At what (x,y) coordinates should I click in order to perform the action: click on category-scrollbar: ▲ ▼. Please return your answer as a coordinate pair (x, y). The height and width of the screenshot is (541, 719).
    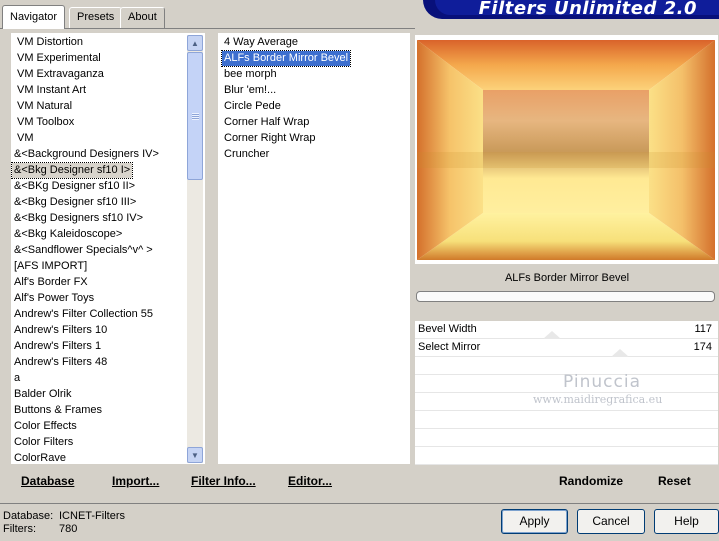
    Looking at the image, I should click on (195, 249).